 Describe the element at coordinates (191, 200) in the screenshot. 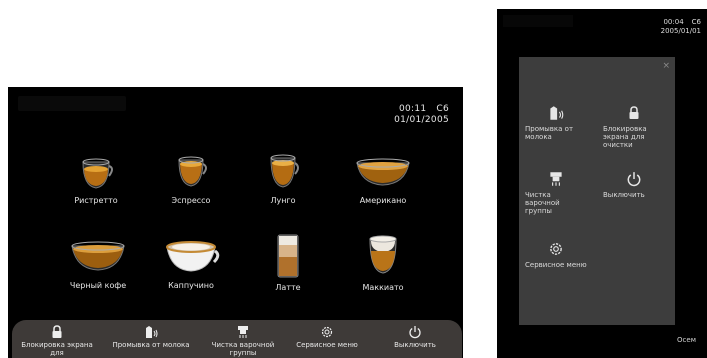

I see `drink-label: Эспрессо` at that location.